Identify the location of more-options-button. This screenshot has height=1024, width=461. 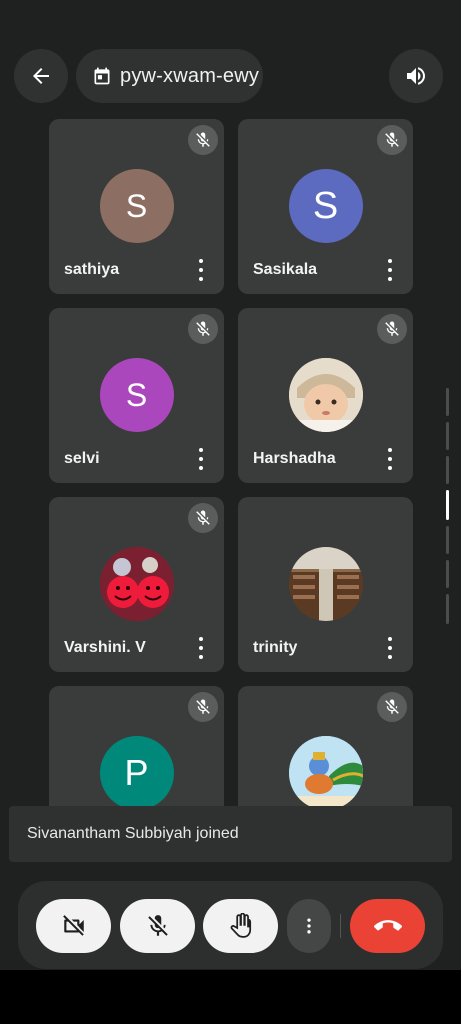
(309, 926).